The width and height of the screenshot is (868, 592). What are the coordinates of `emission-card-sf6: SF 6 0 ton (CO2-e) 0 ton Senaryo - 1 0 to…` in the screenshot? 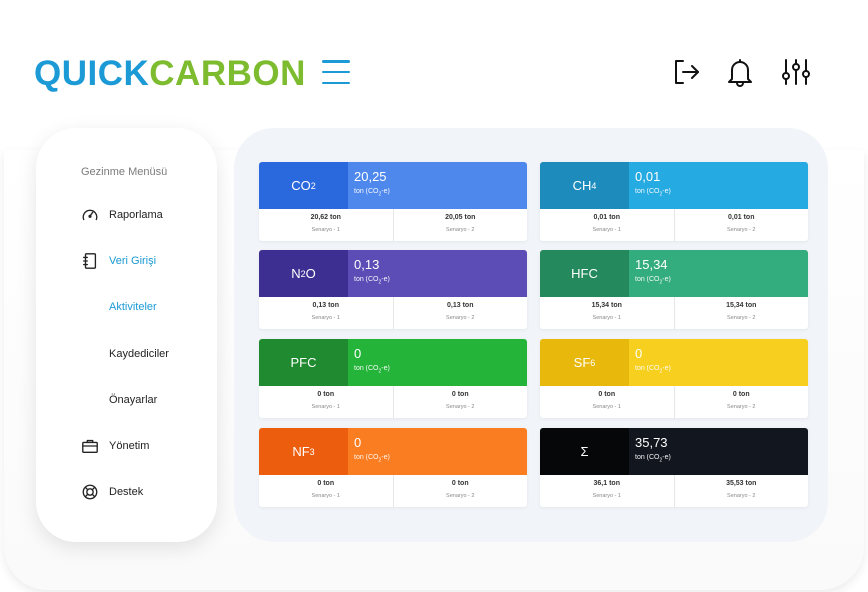 It's located at (674, 378).